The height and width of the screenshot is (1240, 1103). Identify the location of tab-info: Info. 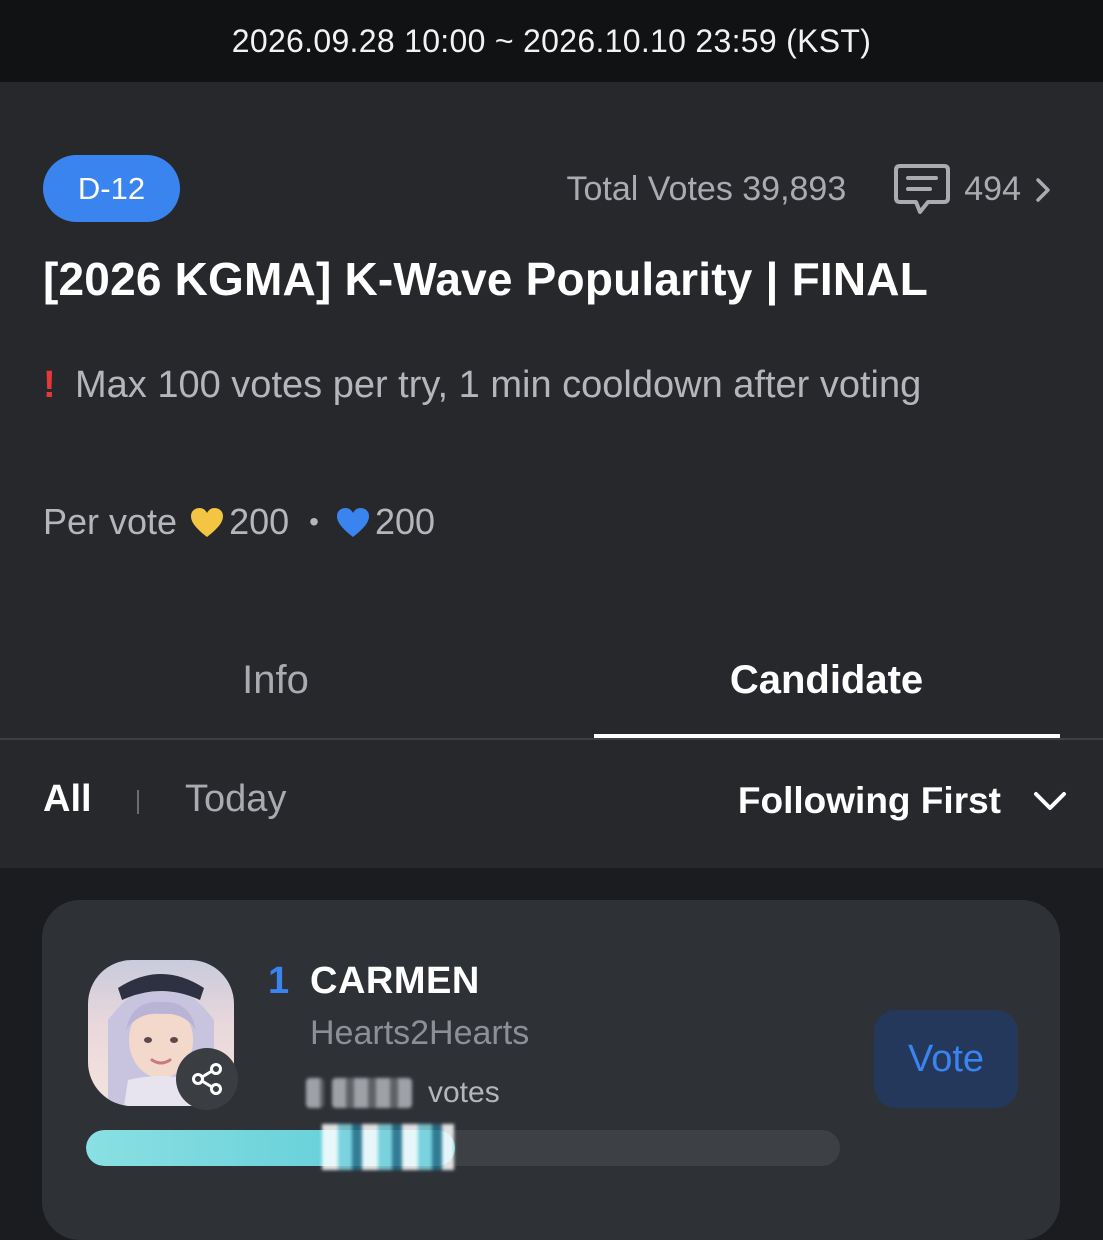
(275, 680).